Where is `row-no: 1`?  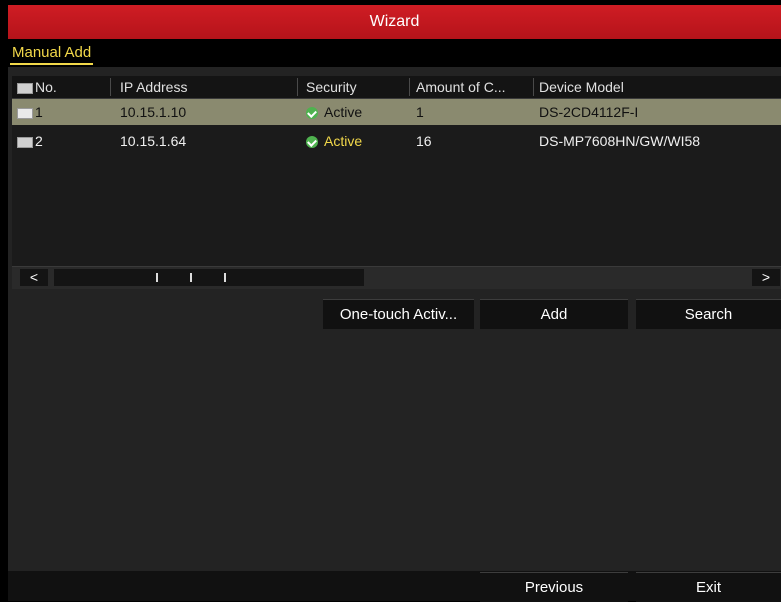 row-no: 1 is located at coordinates (30, 112).